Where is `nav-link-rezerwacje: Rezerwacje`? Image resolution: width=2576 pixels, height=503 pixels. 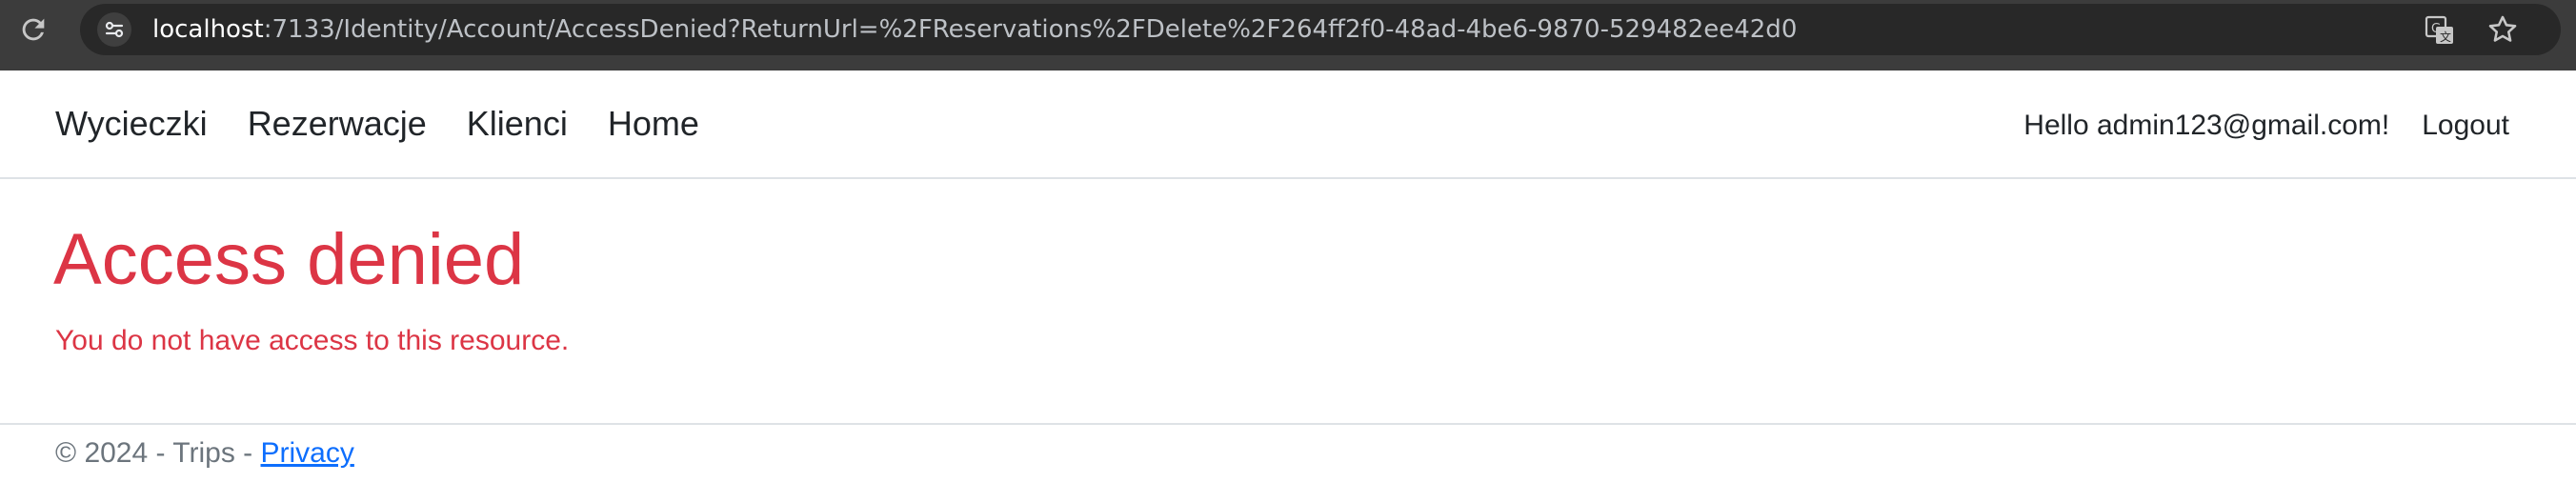 nav-link-rezerwacje: Rezerwacje is located at coordinates (338, 124).